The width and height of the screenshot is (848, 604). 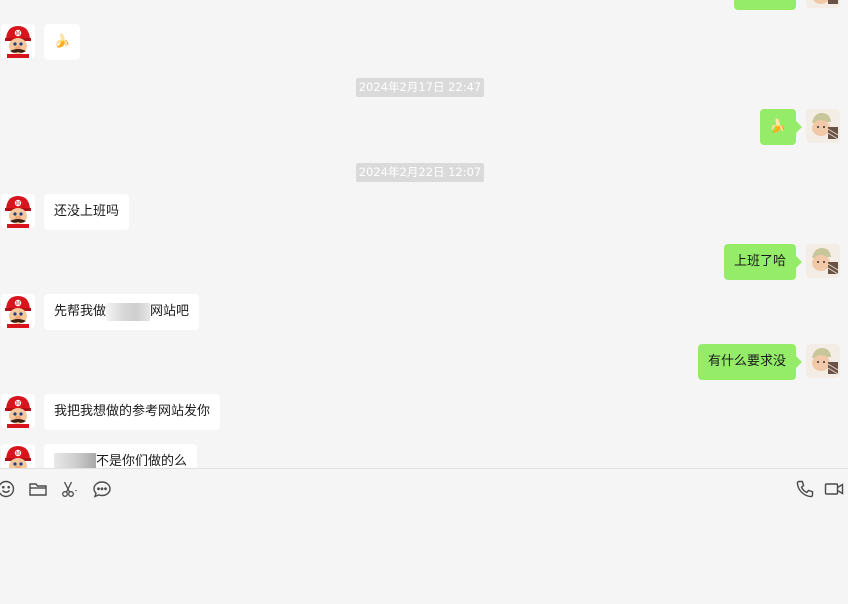 What do you see at coordinates (763, 262) in the screenshot?
I see `message-bubble-outgoing: 上班了哈` at bounding box center [763, 262].